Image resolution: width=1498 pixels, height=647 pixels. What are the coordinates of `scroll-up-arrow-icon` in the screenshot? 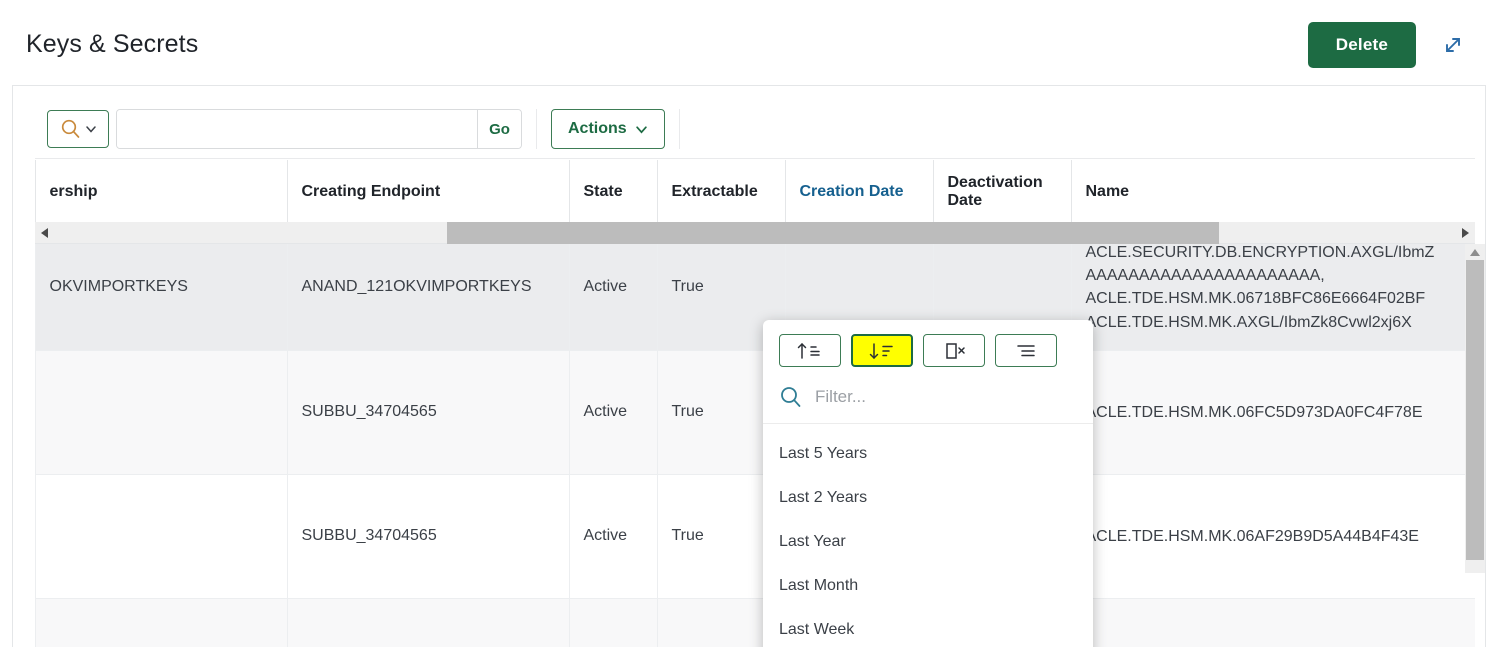 It's located at (1475, 252).